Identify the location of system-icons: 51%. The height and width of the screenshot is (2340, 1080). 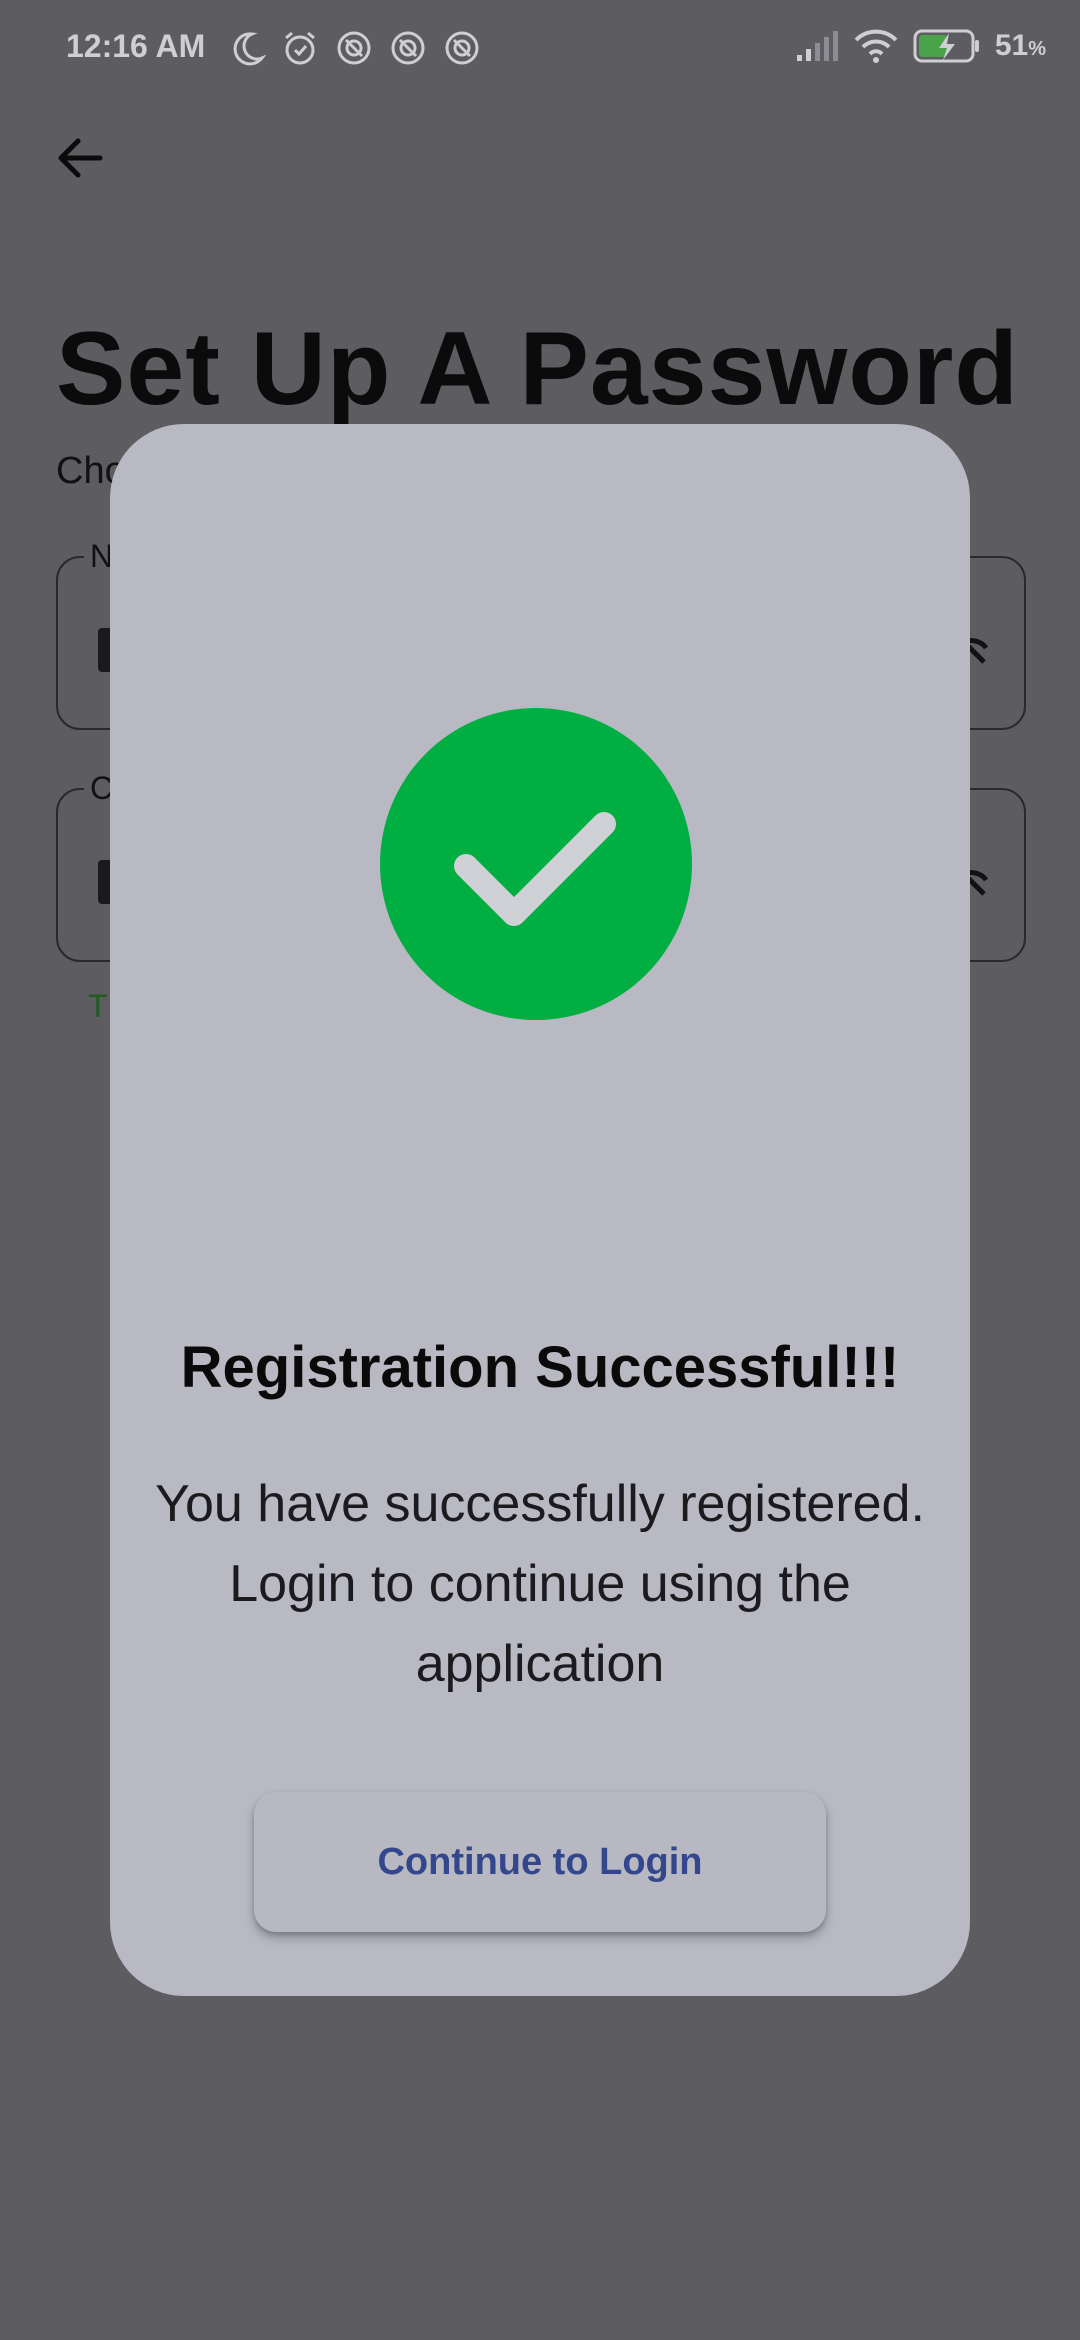
(920, 46).